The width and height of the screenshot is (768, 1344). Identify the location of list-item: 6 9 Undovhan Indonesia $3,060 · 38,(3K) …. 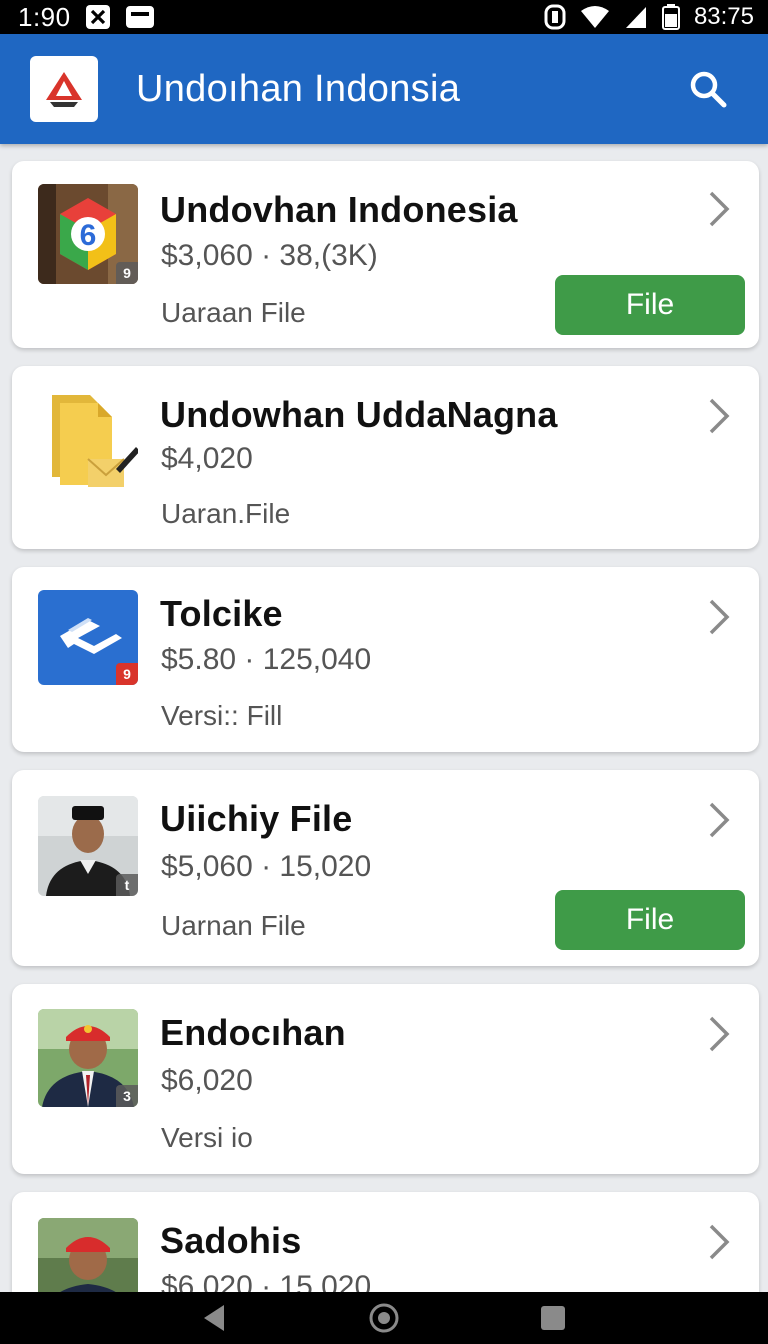
(385, 254).